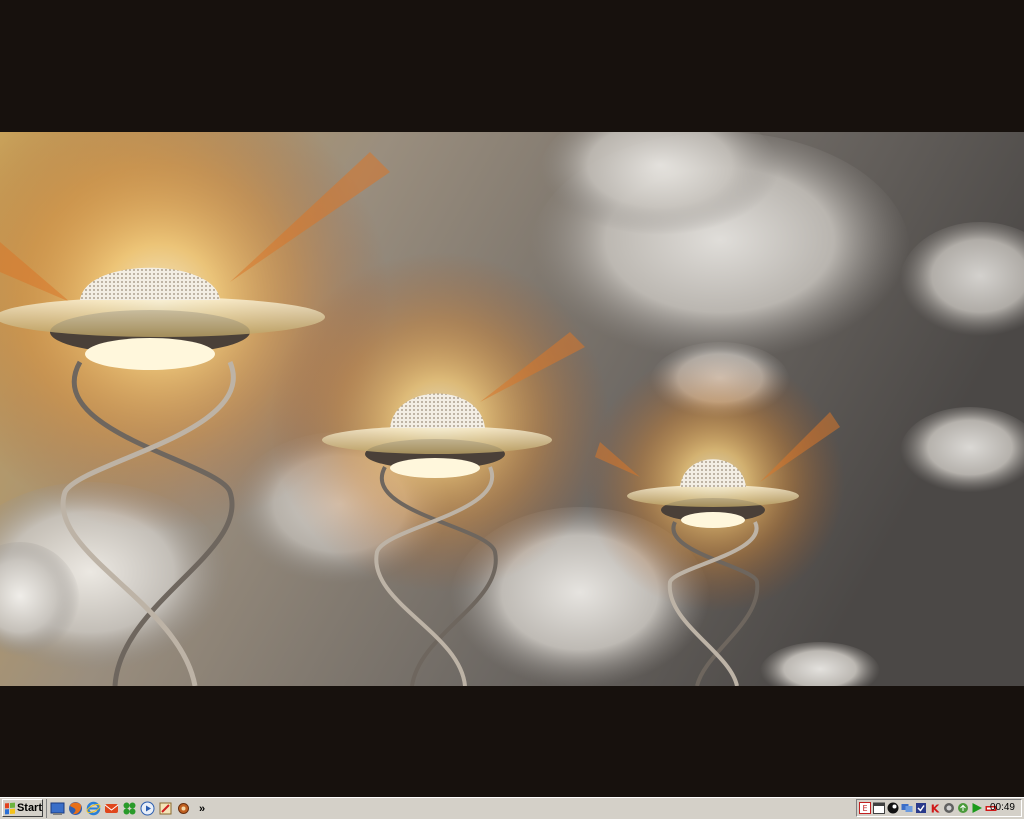 Image resolution: width=1024 pixels, height=819 pixels. What do you see at coordinates (93, 808) in the screenshot?
I see `internet-explorer-icon` at bounding box center [93, 808].